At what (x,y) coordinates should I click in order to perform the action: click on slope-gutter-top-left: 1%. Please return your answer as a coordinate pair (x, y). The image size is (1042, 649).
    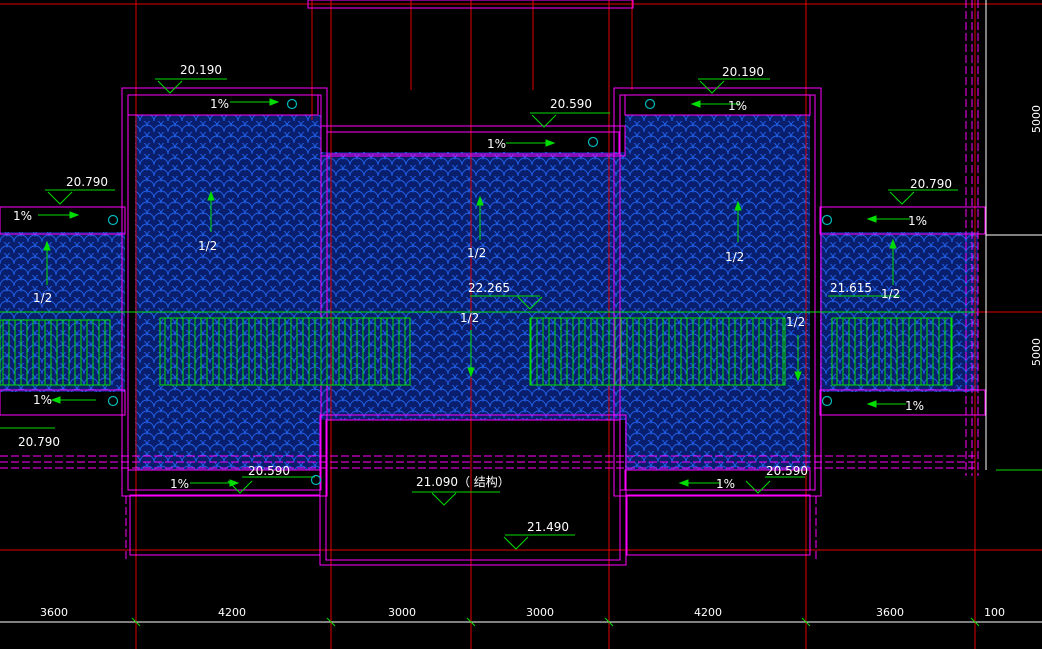
    Looking at the image, I should click on (219, 104).